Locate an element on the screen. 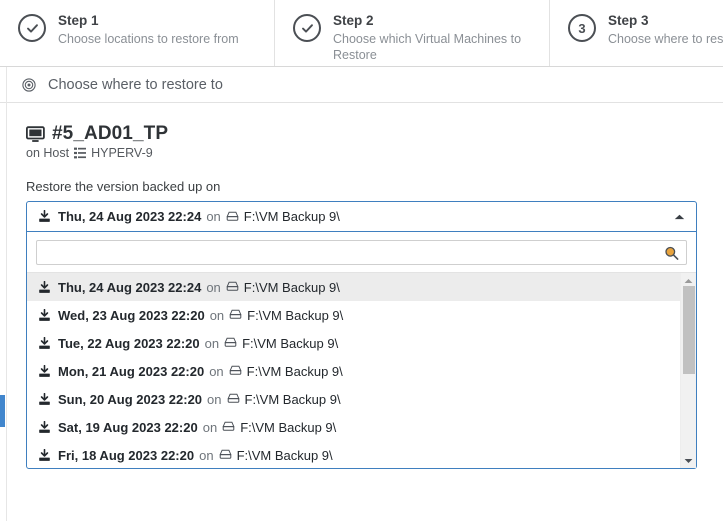  scroll-down-arrow-icon is located at coordinates (688, 460).